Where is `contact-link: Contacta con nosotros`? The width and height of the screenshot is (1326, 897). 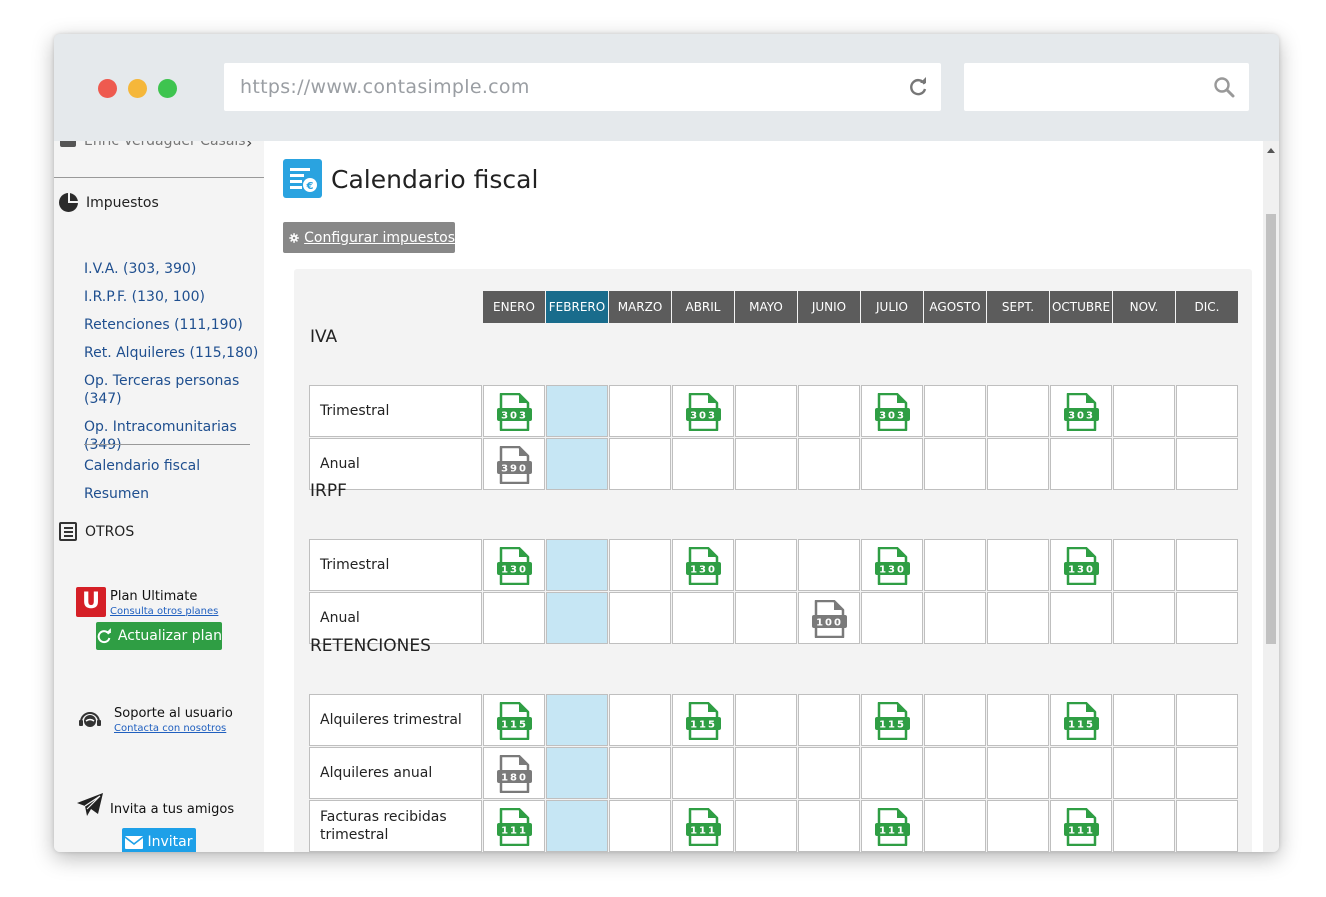
contact-link: Contacta con nosotros is located at coordinates (170, 728).